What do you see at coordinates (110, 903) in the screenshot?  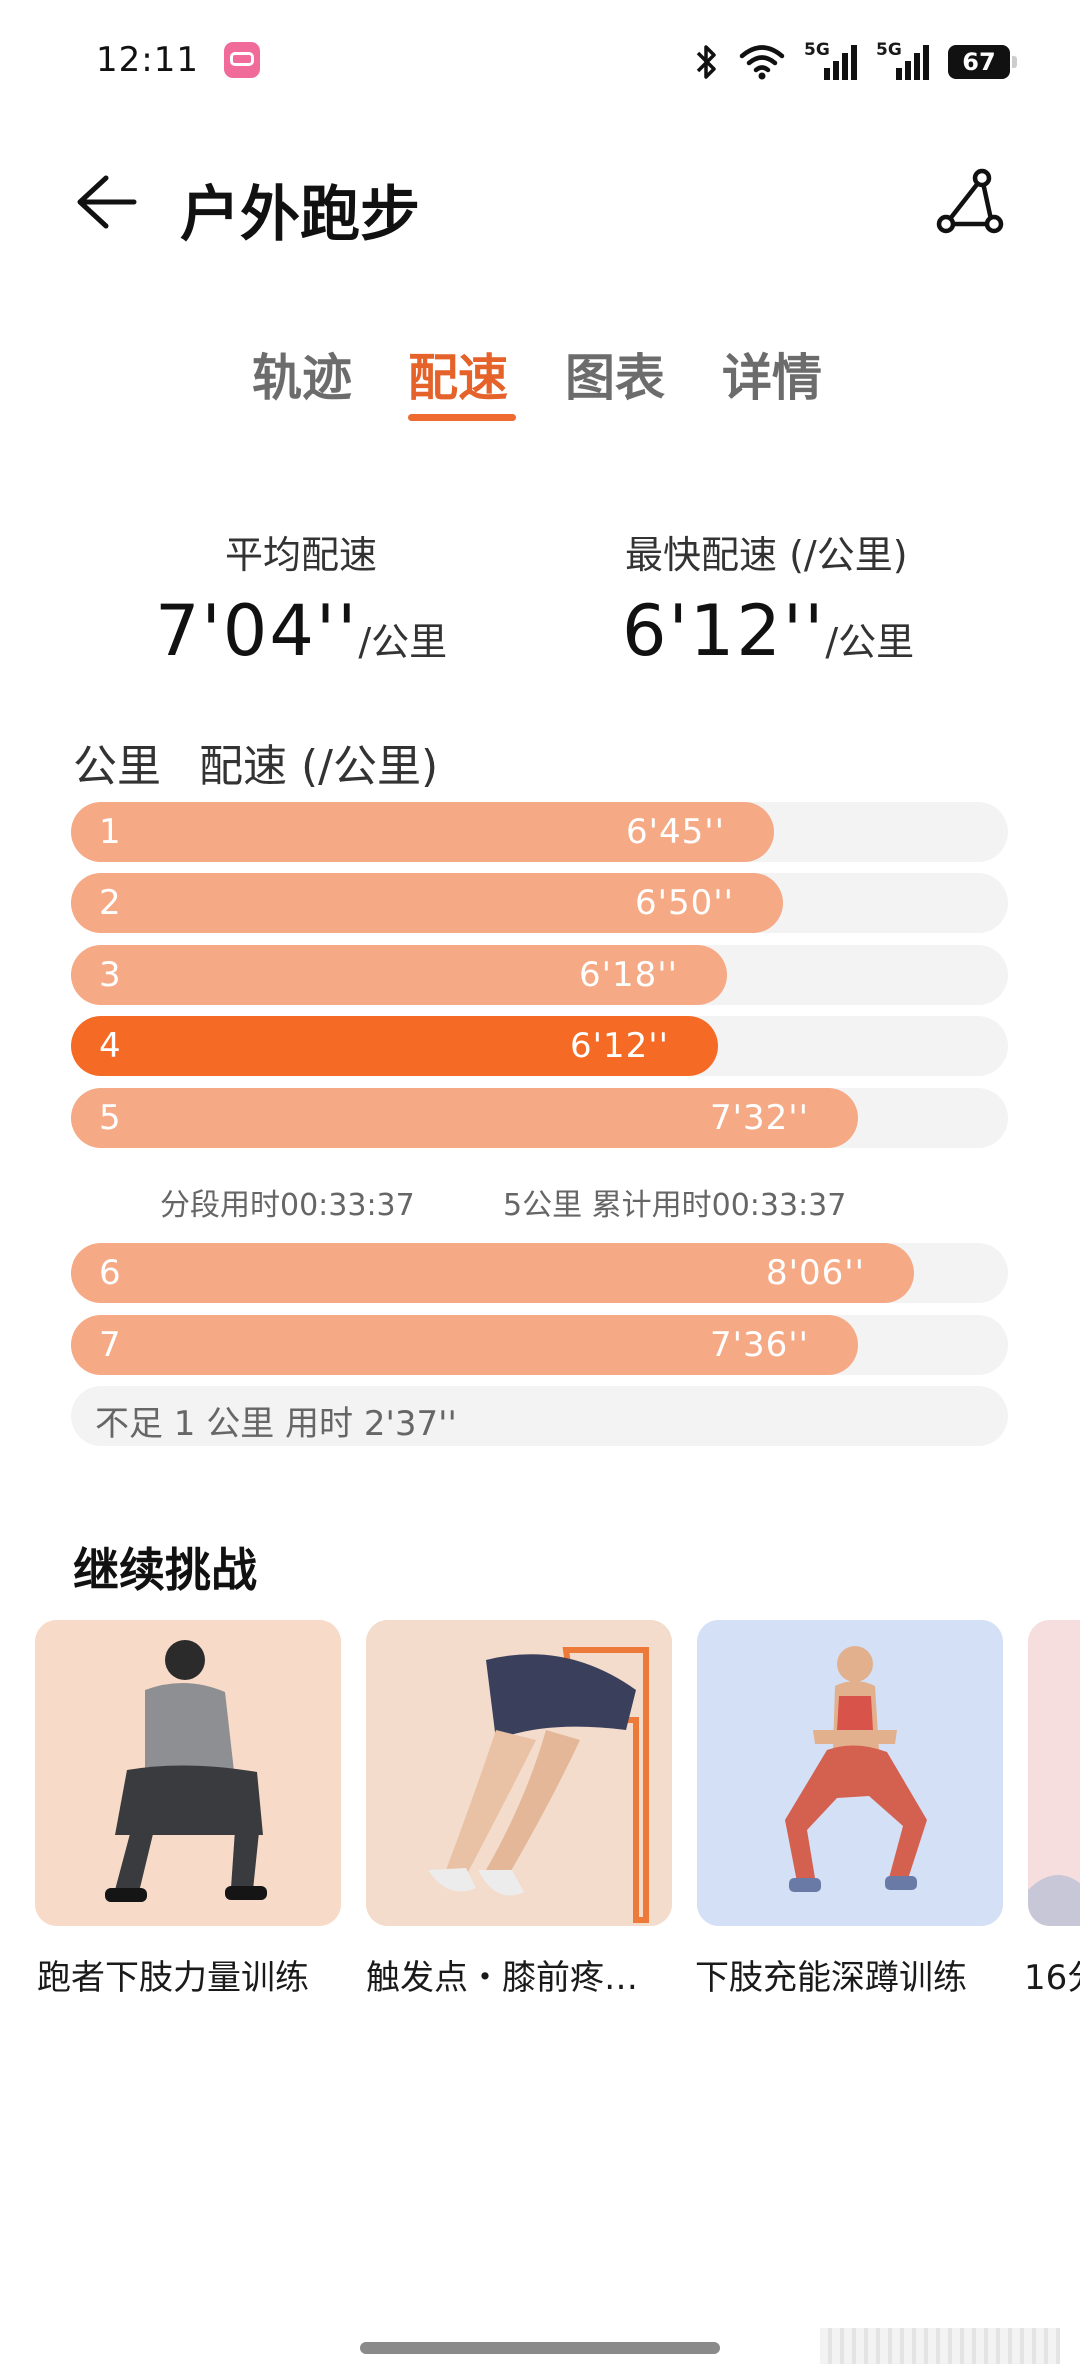 I see `km-index: 2` at bounding box center [110, 903].